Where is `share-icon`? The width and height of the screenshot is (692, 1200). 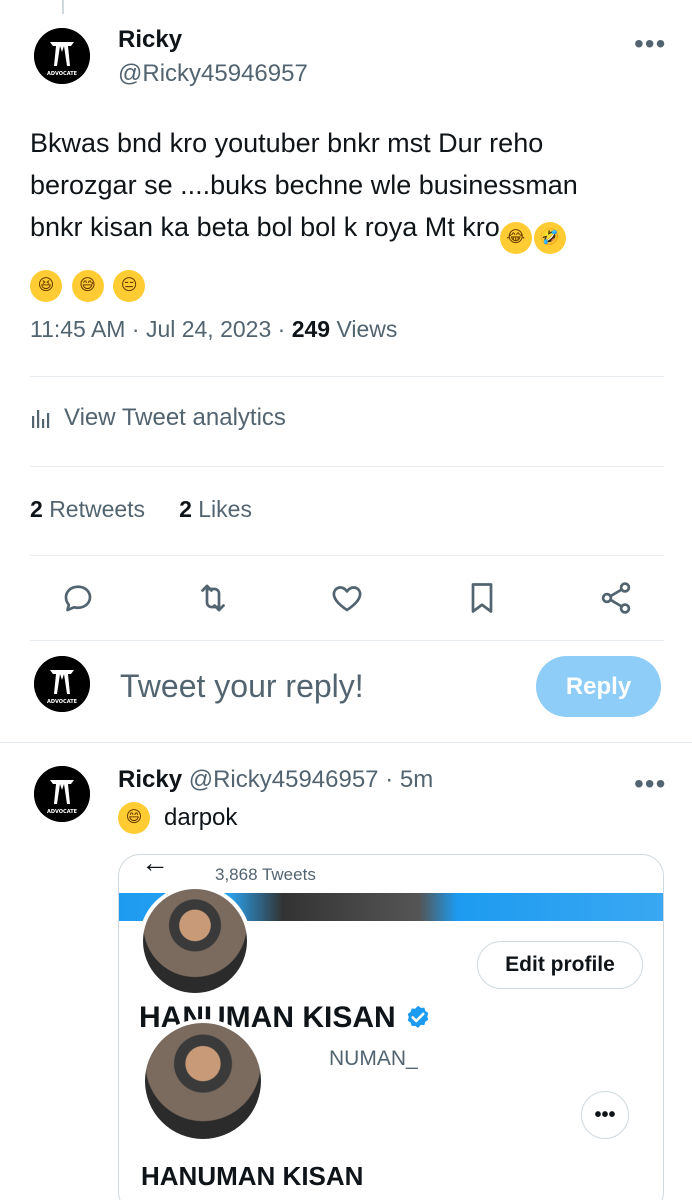
share-icon is located at coordinates (616, 598).